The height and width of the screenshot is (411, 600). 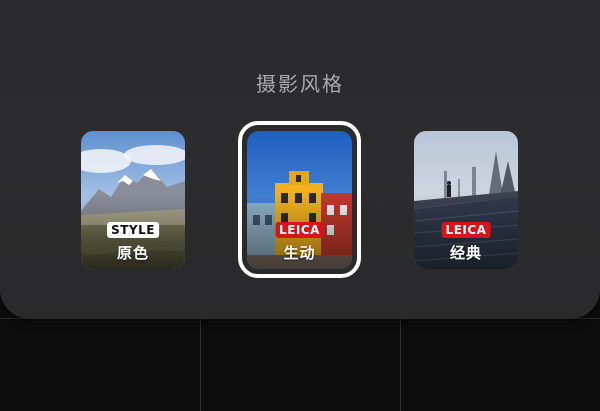 What do you see at coordinates (133, 230) in the screenshot?
I see `style-badge: STYLE` at bounding box center [133, 230].